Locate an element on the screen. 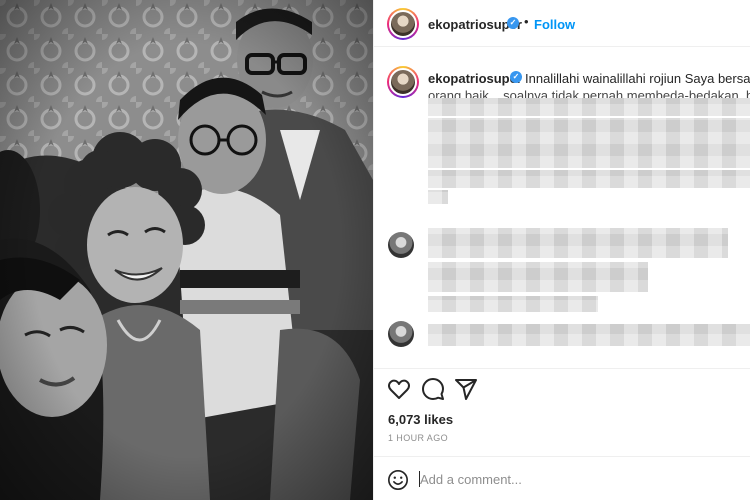 Image resolution: width=750 pixels, height=500 pixels. add-comment-bar is located at coordinates (562, 478).